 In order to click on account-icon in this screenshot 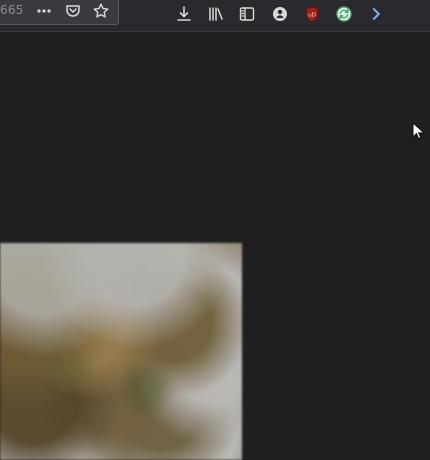, I will do `click(280, 14)`.